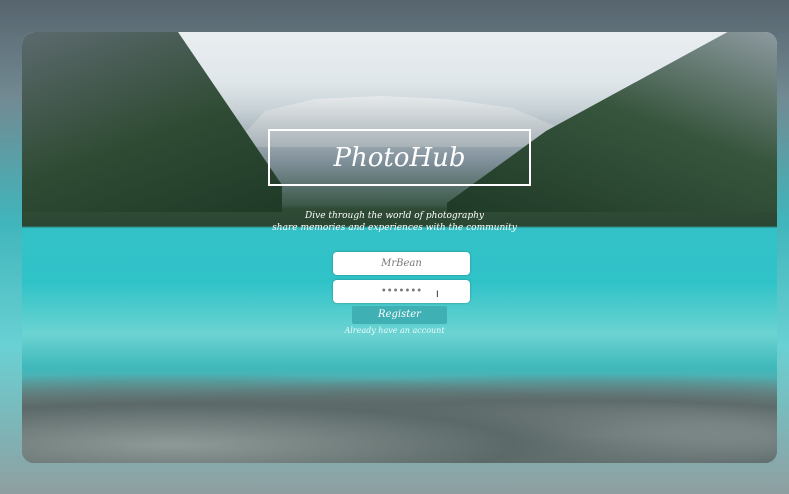 The image size is (789, 494). I want to click on password-input, so click(401, 291).